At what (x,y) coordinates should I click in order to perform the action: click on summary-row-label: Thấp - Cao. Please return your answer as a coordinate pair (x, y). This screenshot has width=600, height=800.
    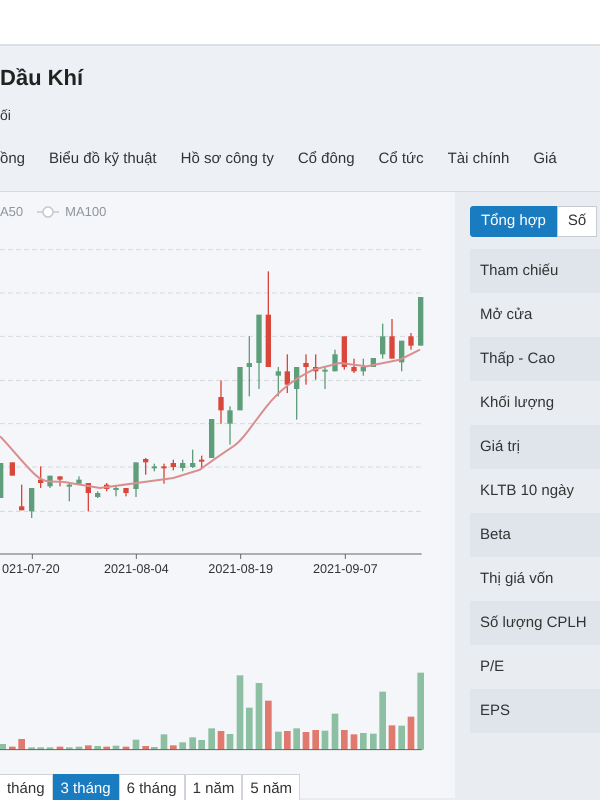
    Looking at the image, I should click on (535, 358).